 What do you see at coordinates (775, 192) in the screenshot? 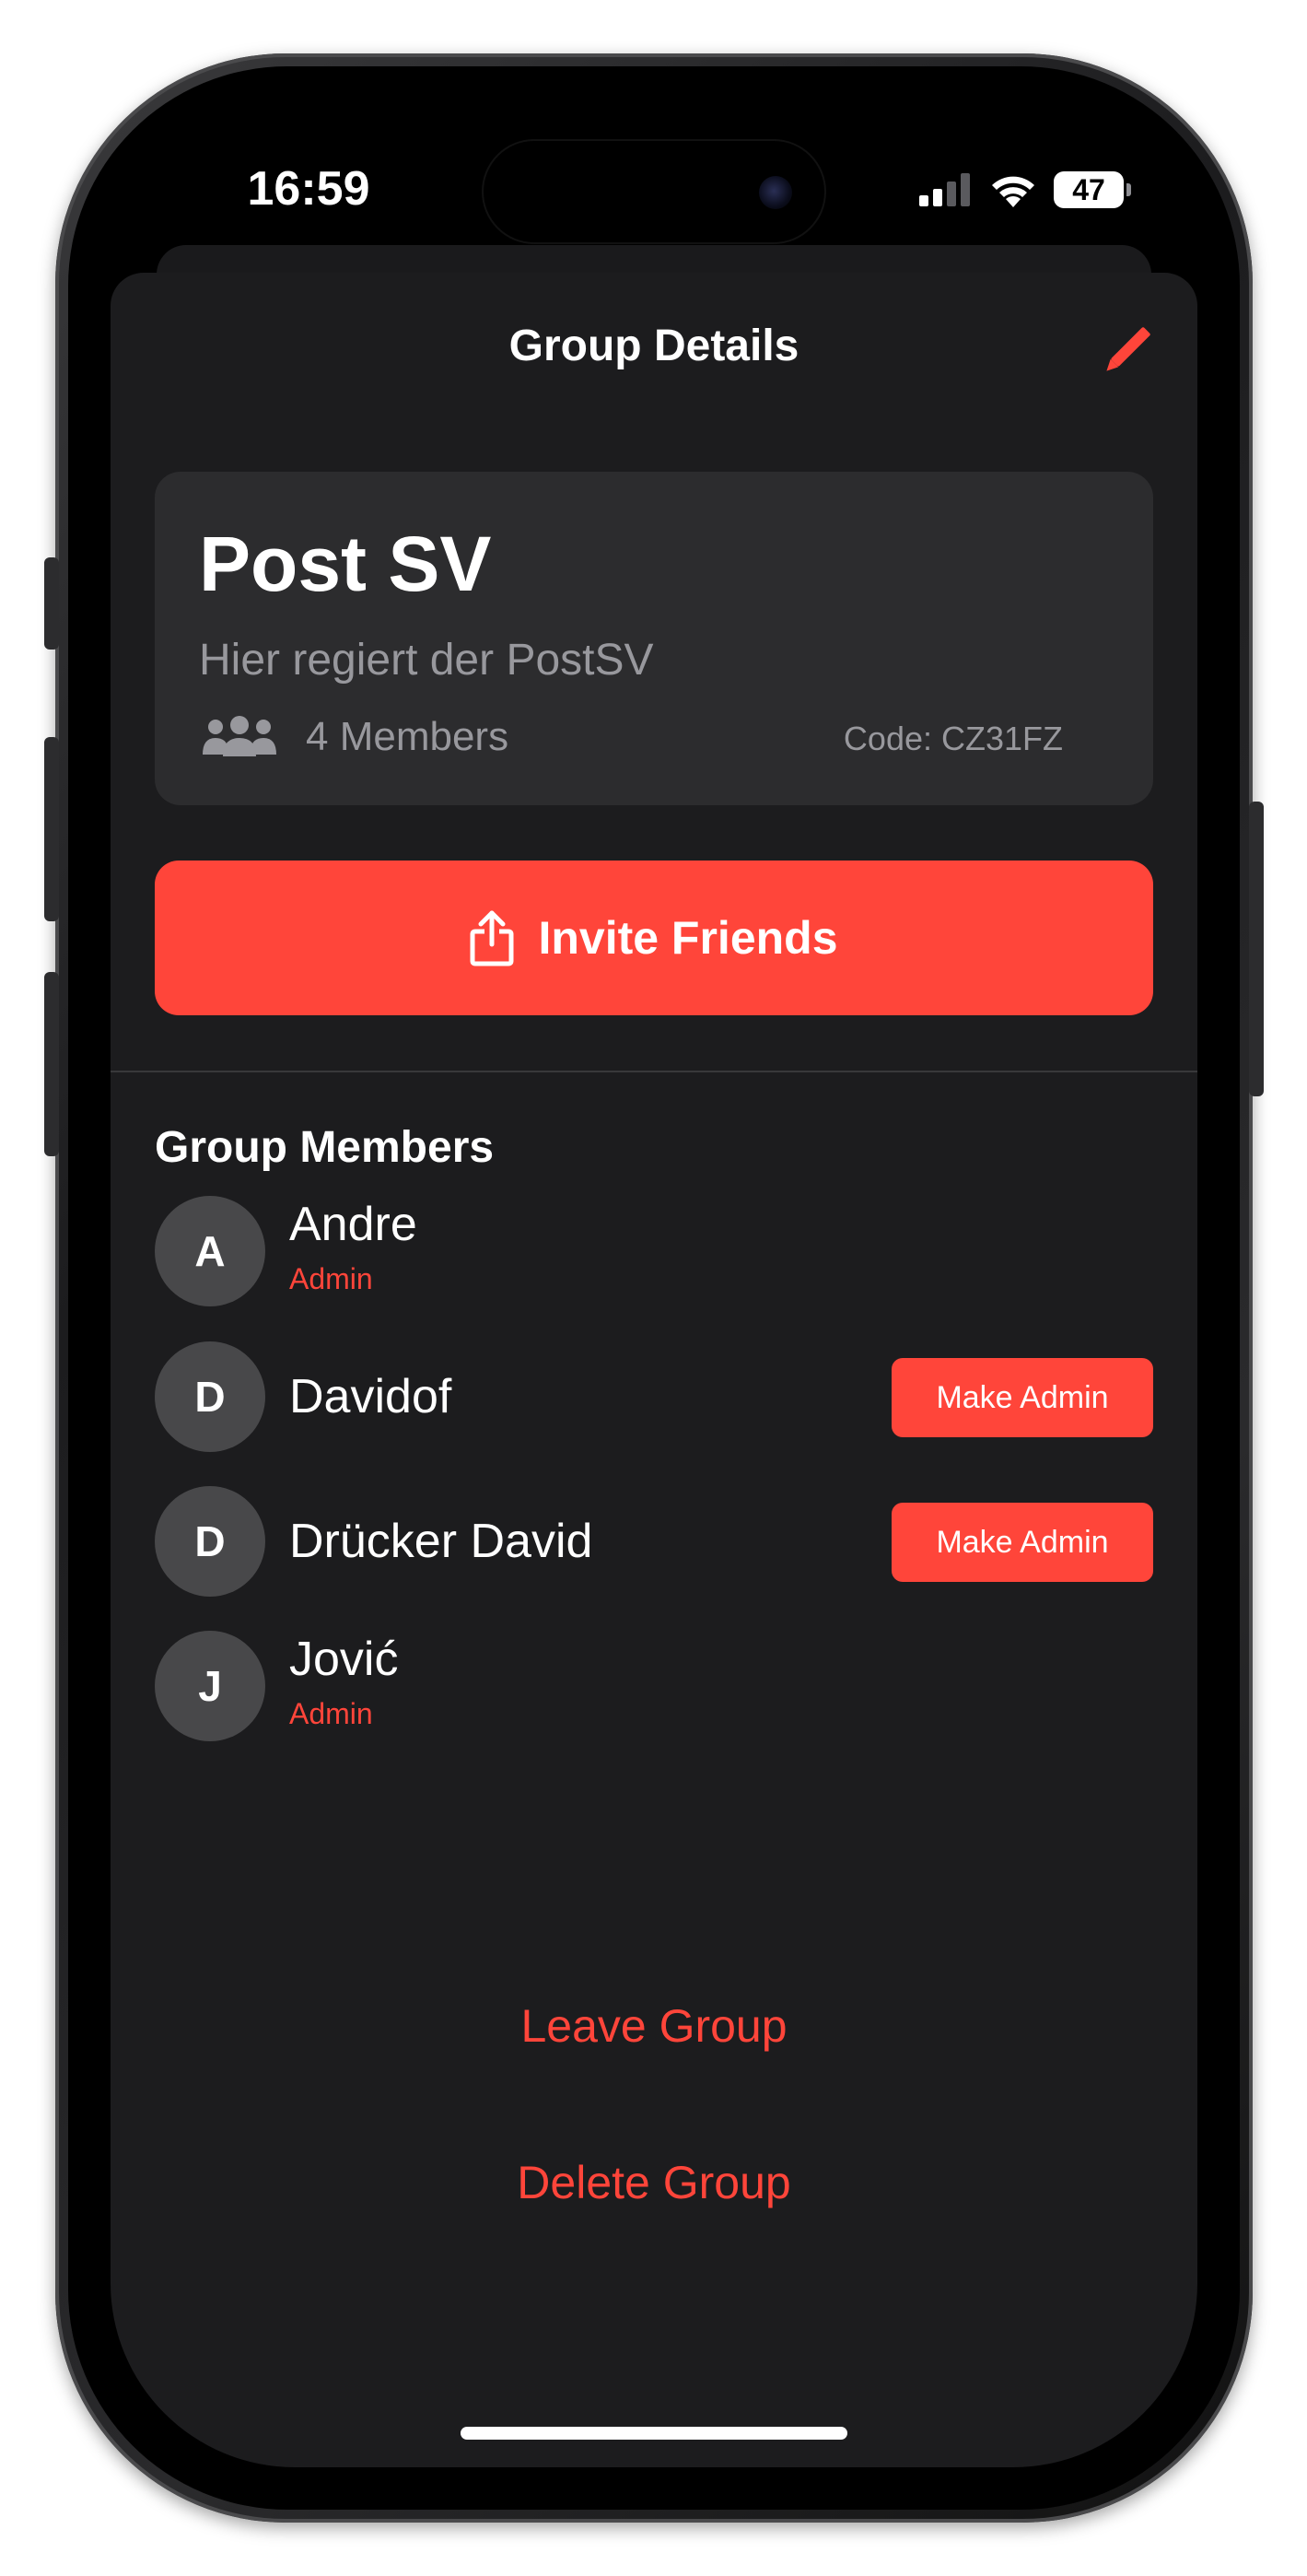
I see `camera-icon` at bounding box center [775, 192].